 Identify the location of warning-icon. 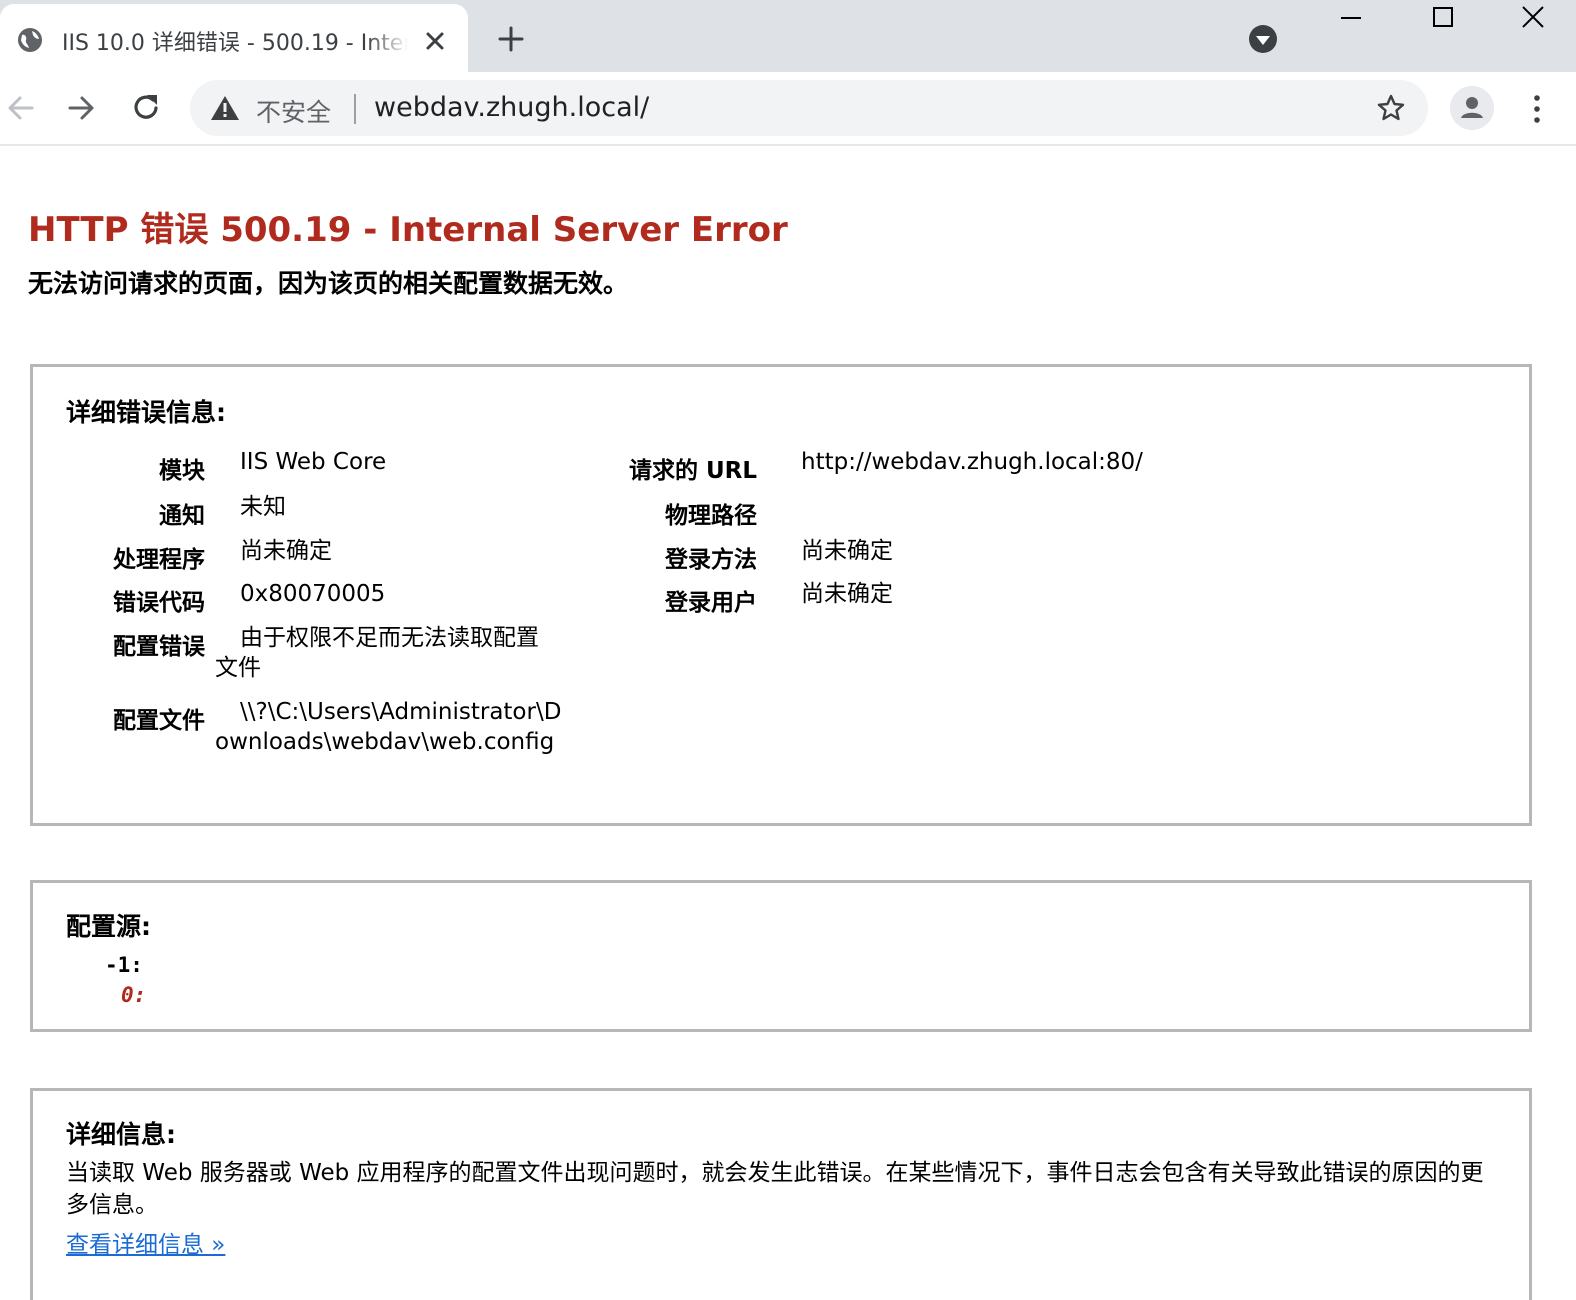
(225, 108).